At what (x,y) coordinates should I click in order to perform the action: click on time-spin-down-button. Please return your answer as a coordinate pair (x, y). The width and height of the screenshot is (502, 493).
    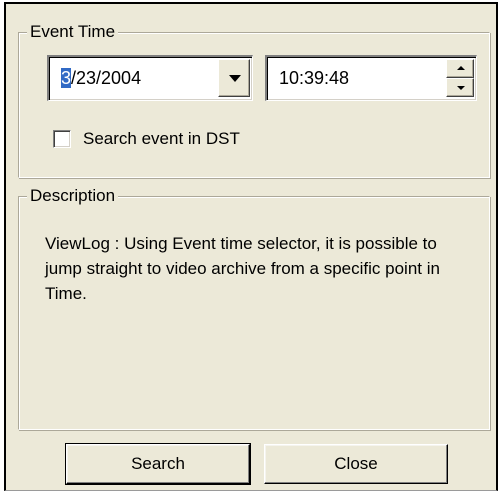
    Looking at the image, I should click on (460, 87).